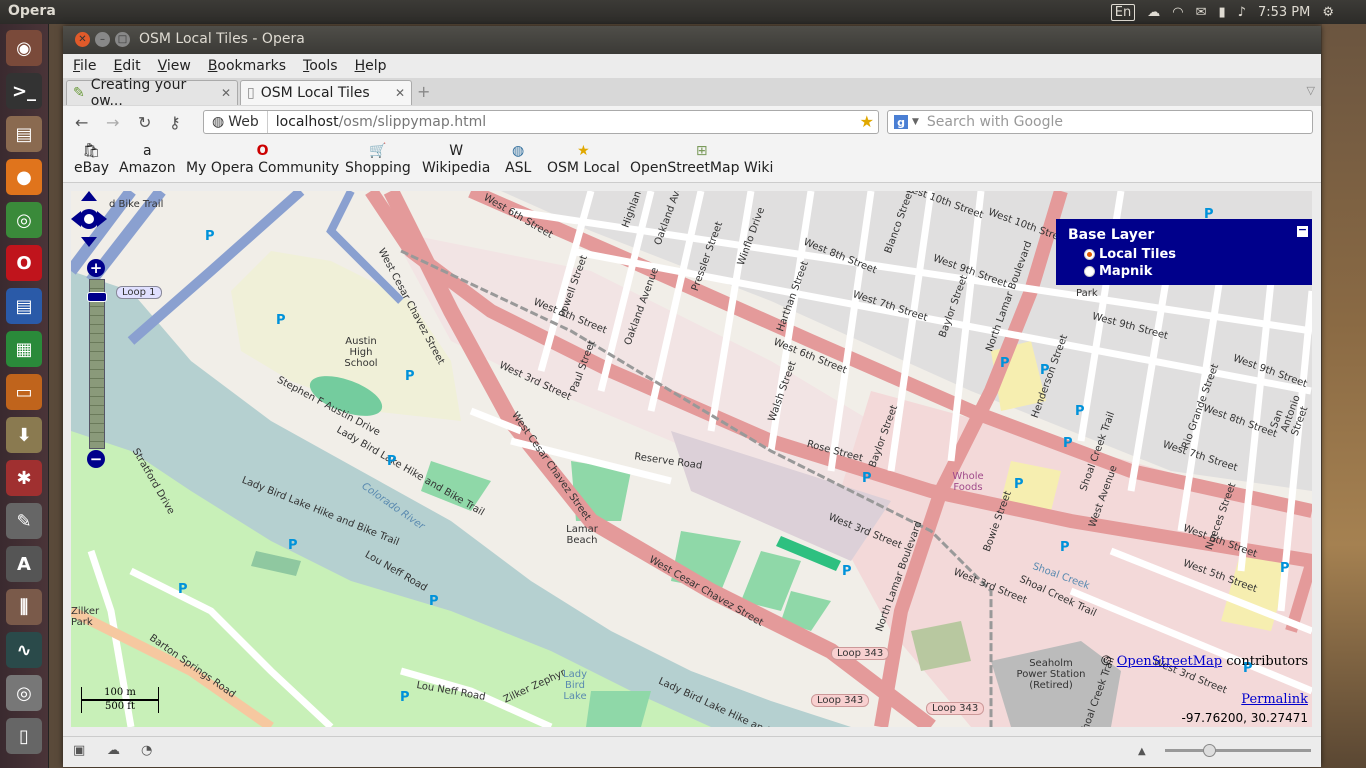 Image resolution: width=1366 pixels, height=768 pixels. What do you see at coordinates (1274, 699) in the screenshot?
I see `permalink-link: Permalink` at bounding box center [1274, 699].